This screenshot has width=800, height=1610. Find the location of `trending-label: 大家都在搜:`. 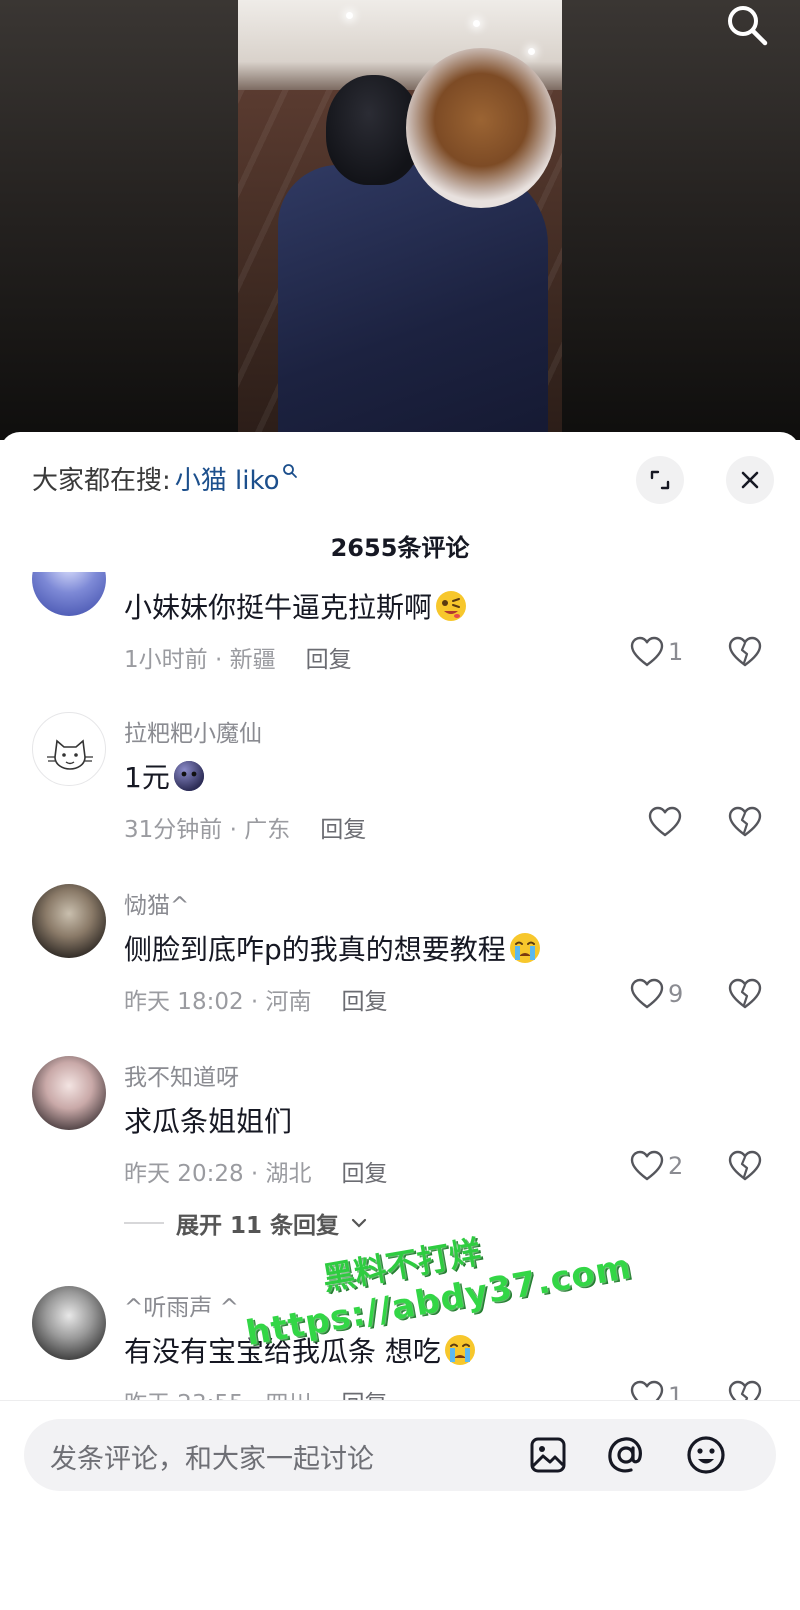

trending-label: 大家都在搜: is located at coordinates (101, 481).